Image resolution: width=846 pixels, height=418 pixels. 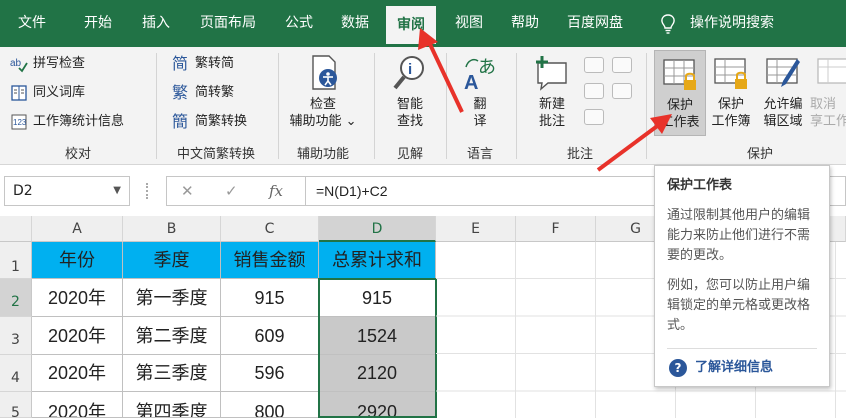 What do you see at coordinates (299, 23) in the screenshot?
I see `tab-formulas: 公式` at bounding box center [299, 23].